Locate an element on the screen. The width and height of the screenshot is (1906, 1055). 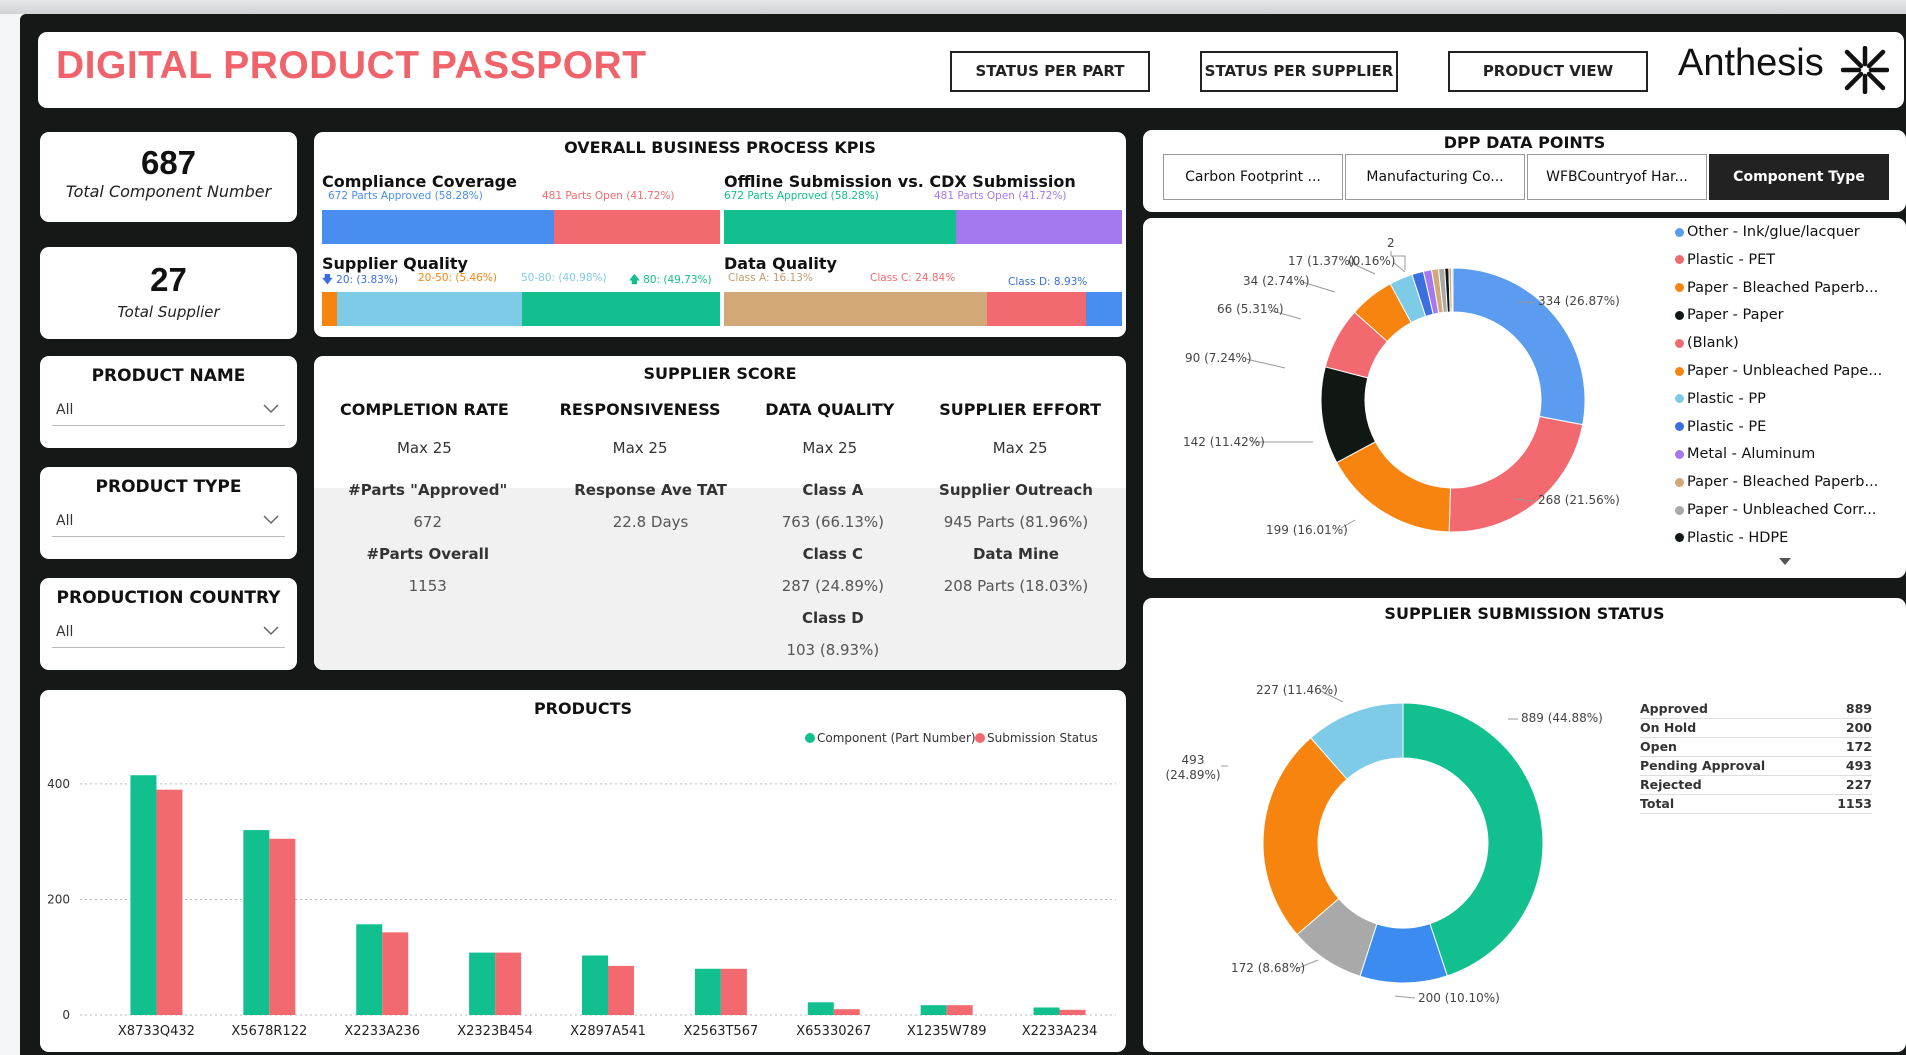
status-value: 889 is located at coordinates (1858, 708).